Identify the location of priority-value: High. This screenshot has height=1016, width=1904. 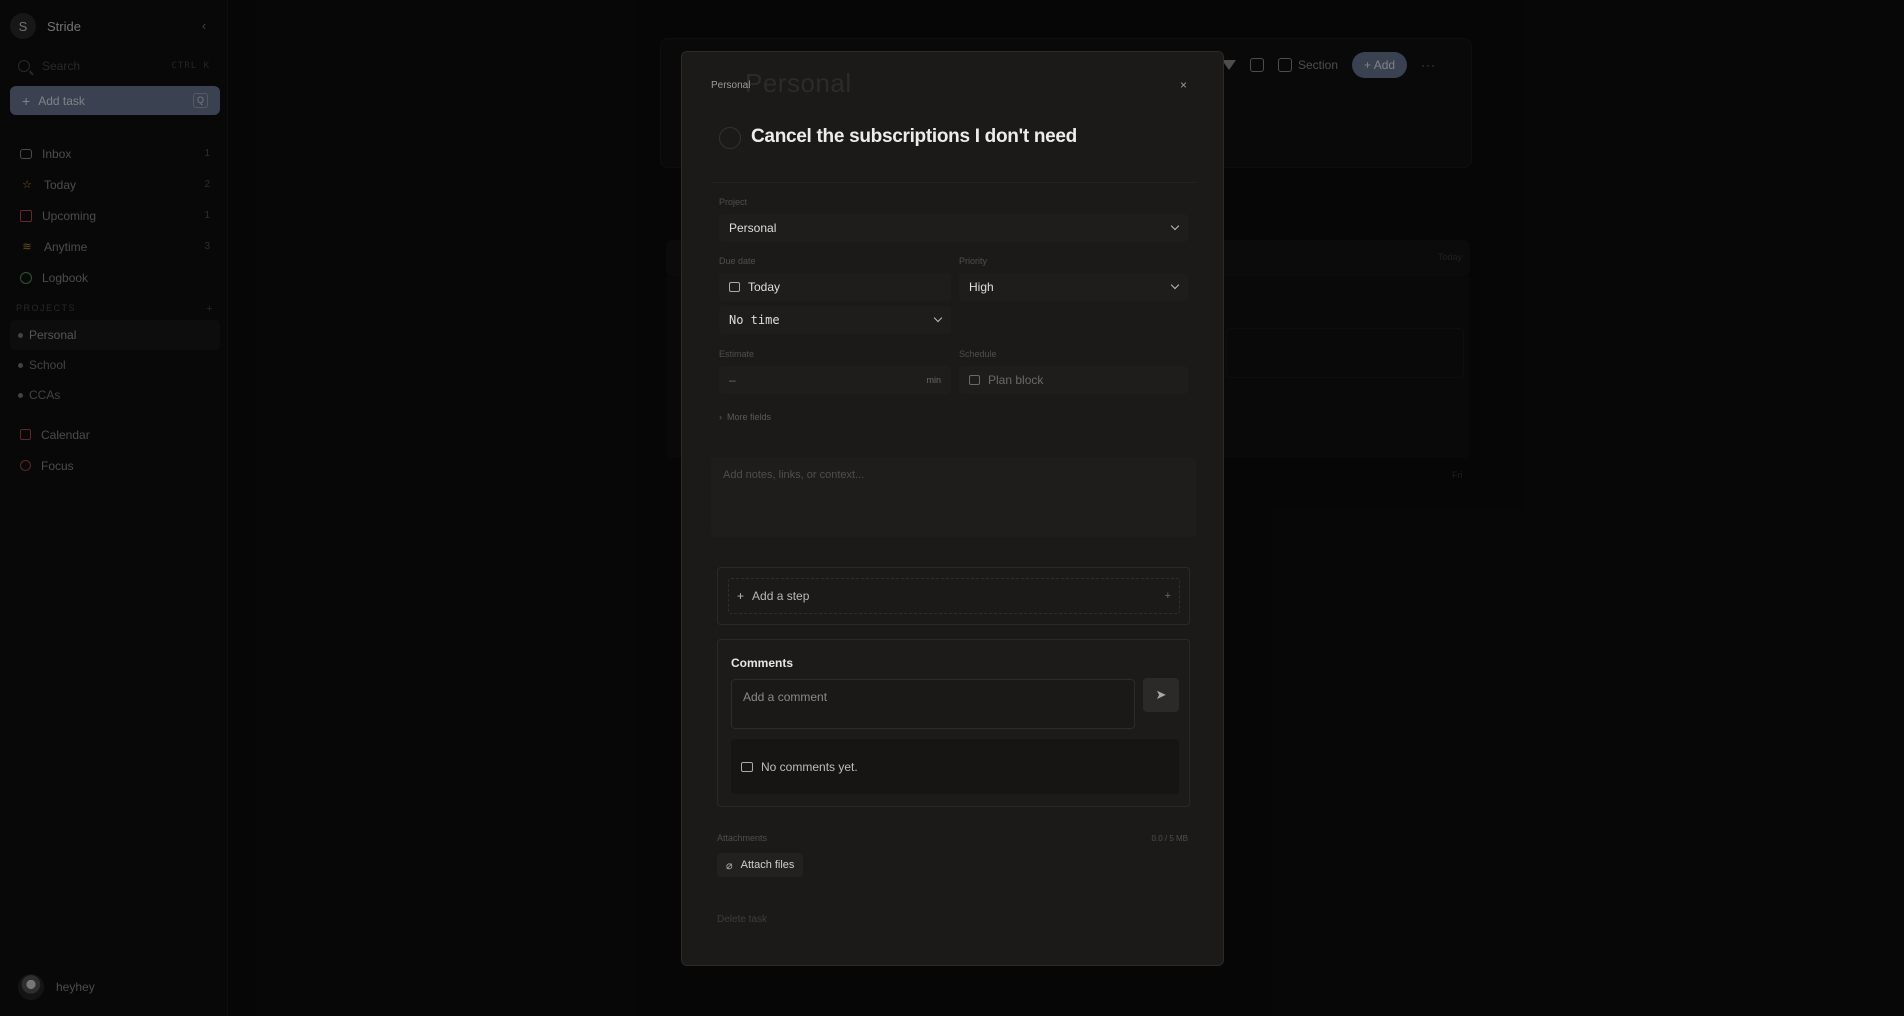
(981, 287).